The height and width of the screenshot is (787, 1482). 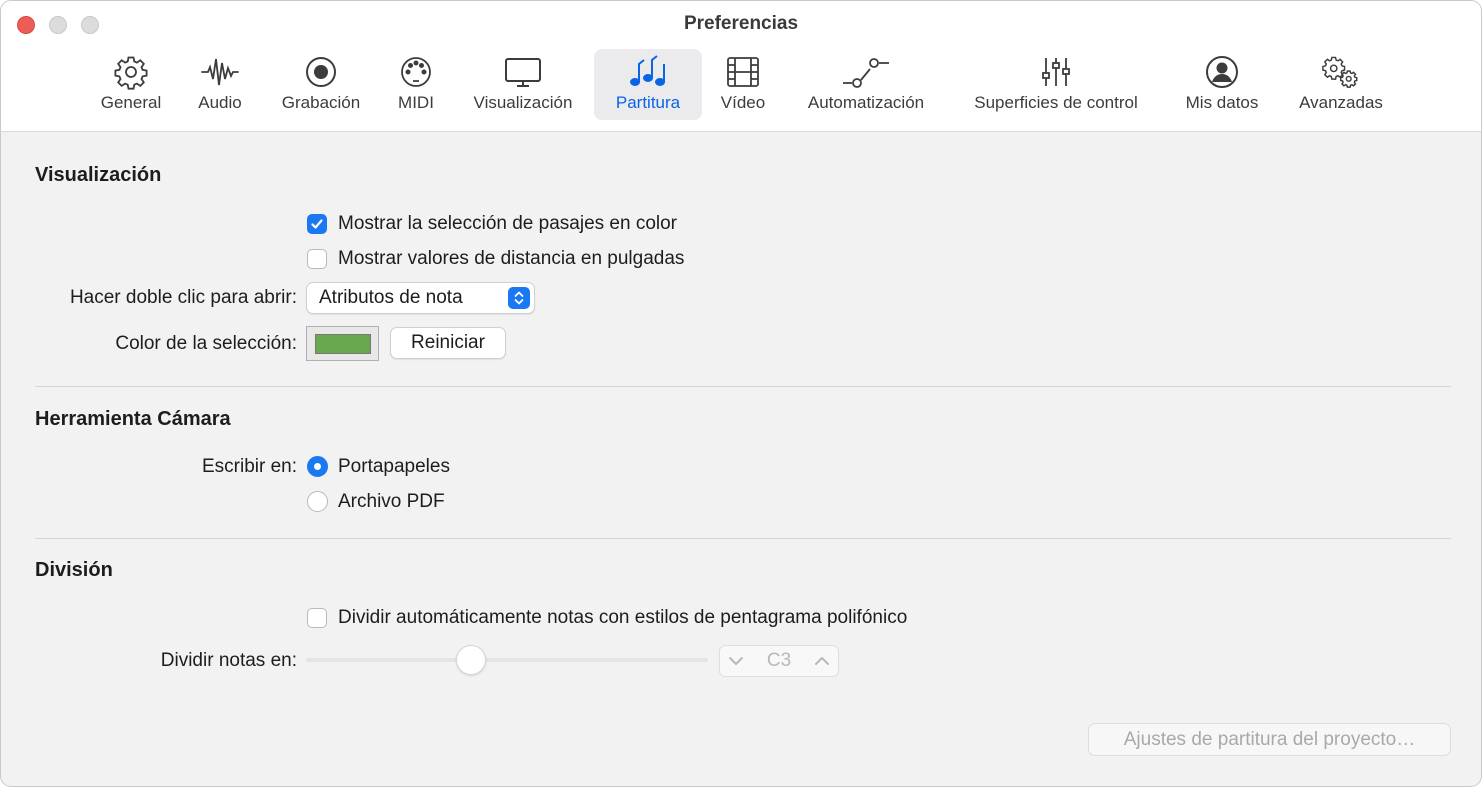 What do you see at coordinates (183, 297) in the screenshot?
I see `double-click-label: Hacer doble clic para abrir:` at bounding box center [183, 297].